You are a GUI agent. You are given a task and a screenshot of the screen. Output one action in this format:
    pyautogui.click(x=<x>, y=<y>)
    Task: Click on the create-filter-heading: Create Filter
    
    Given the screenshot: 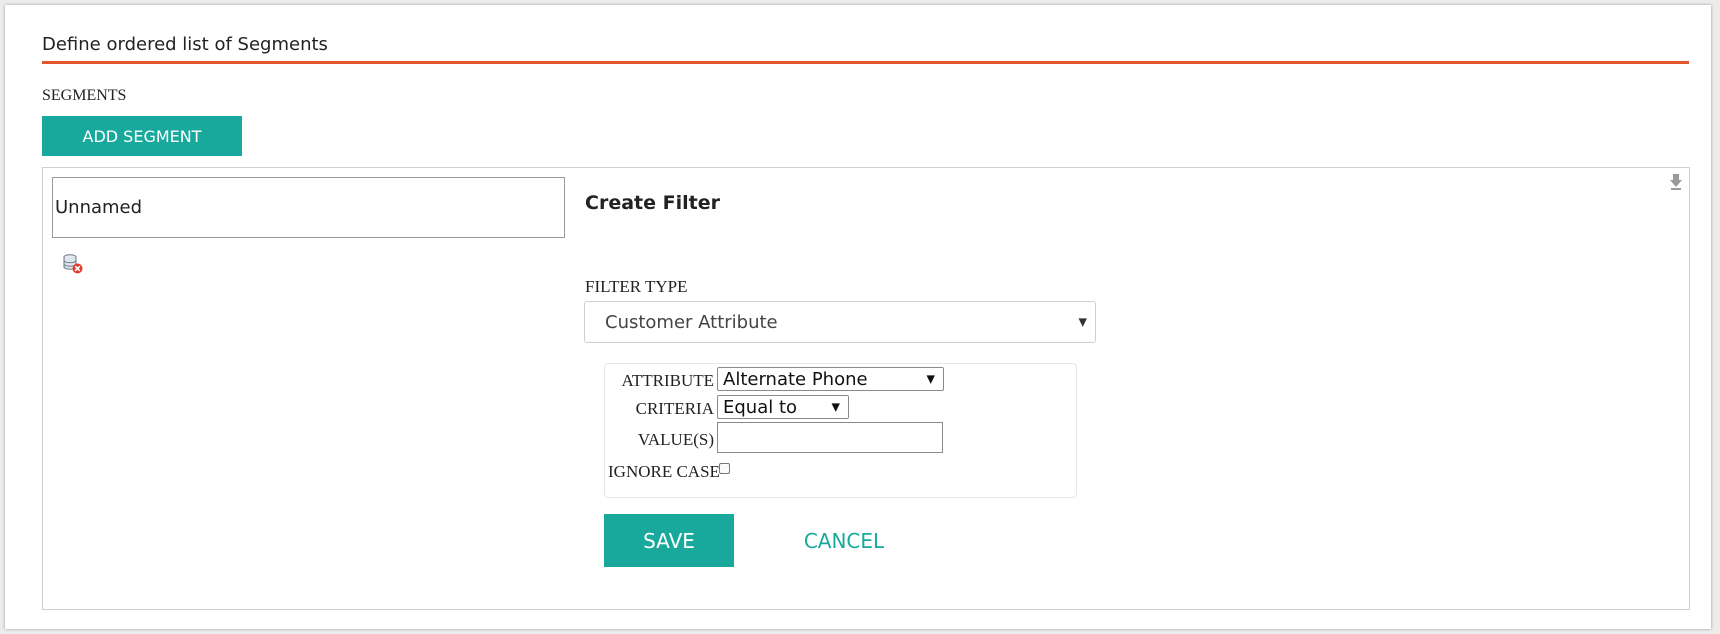 What is the action you would take?
    pyautogui.click(x=652, y=203)
    